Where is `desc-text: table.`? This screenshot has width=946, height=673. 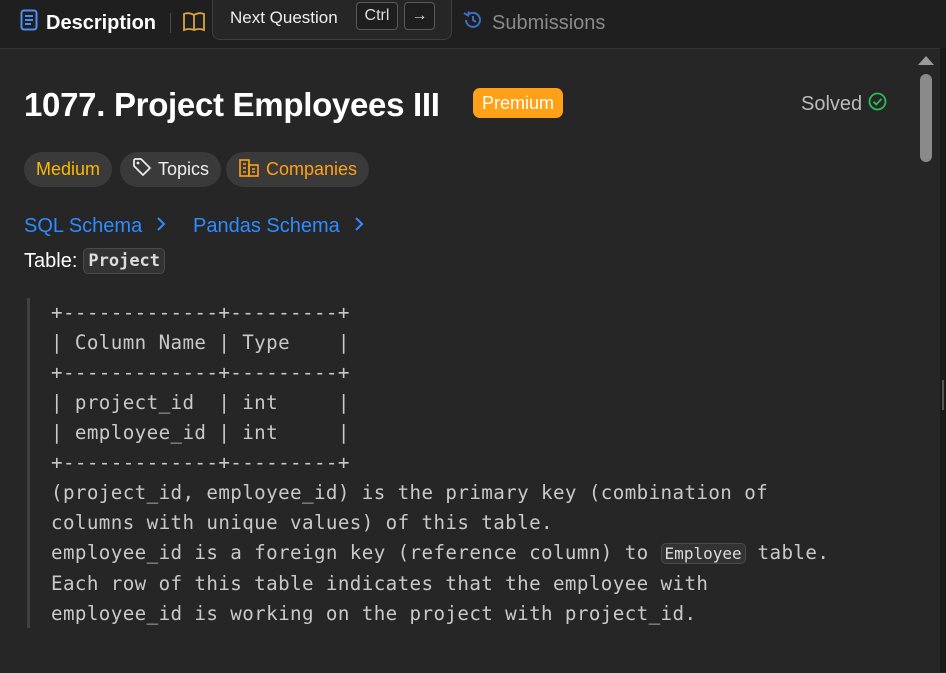 desc-text: table. is located at coordinates (787, 552).